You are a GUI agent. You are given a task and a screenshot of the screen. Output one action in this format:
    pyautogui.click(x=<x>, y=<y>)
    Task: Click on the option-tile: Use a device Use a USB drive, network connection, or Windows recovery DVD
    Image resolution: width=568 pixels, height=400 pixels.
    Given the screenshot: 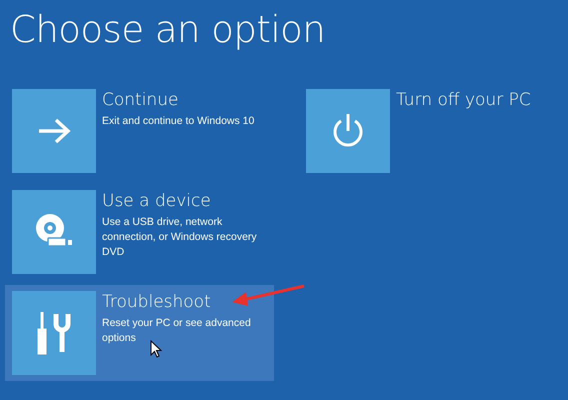 What is the action you would take?
    pyautogui.click(x=139, y=232)
    